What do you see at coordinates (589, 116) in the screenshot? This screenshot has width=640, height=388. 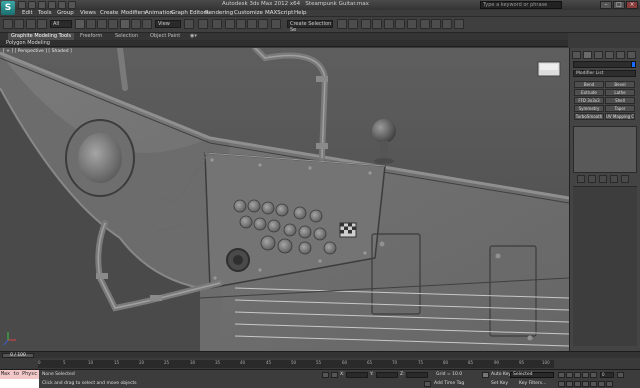 I see `modifier-turbosmooth-button: TurboSmooth` at bounding box center [589, 116].